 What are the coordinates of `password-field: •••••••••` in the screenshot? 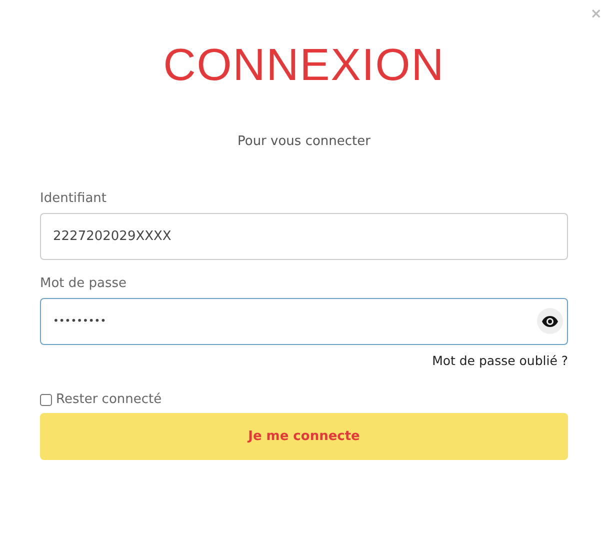 It's located at (304, 321).